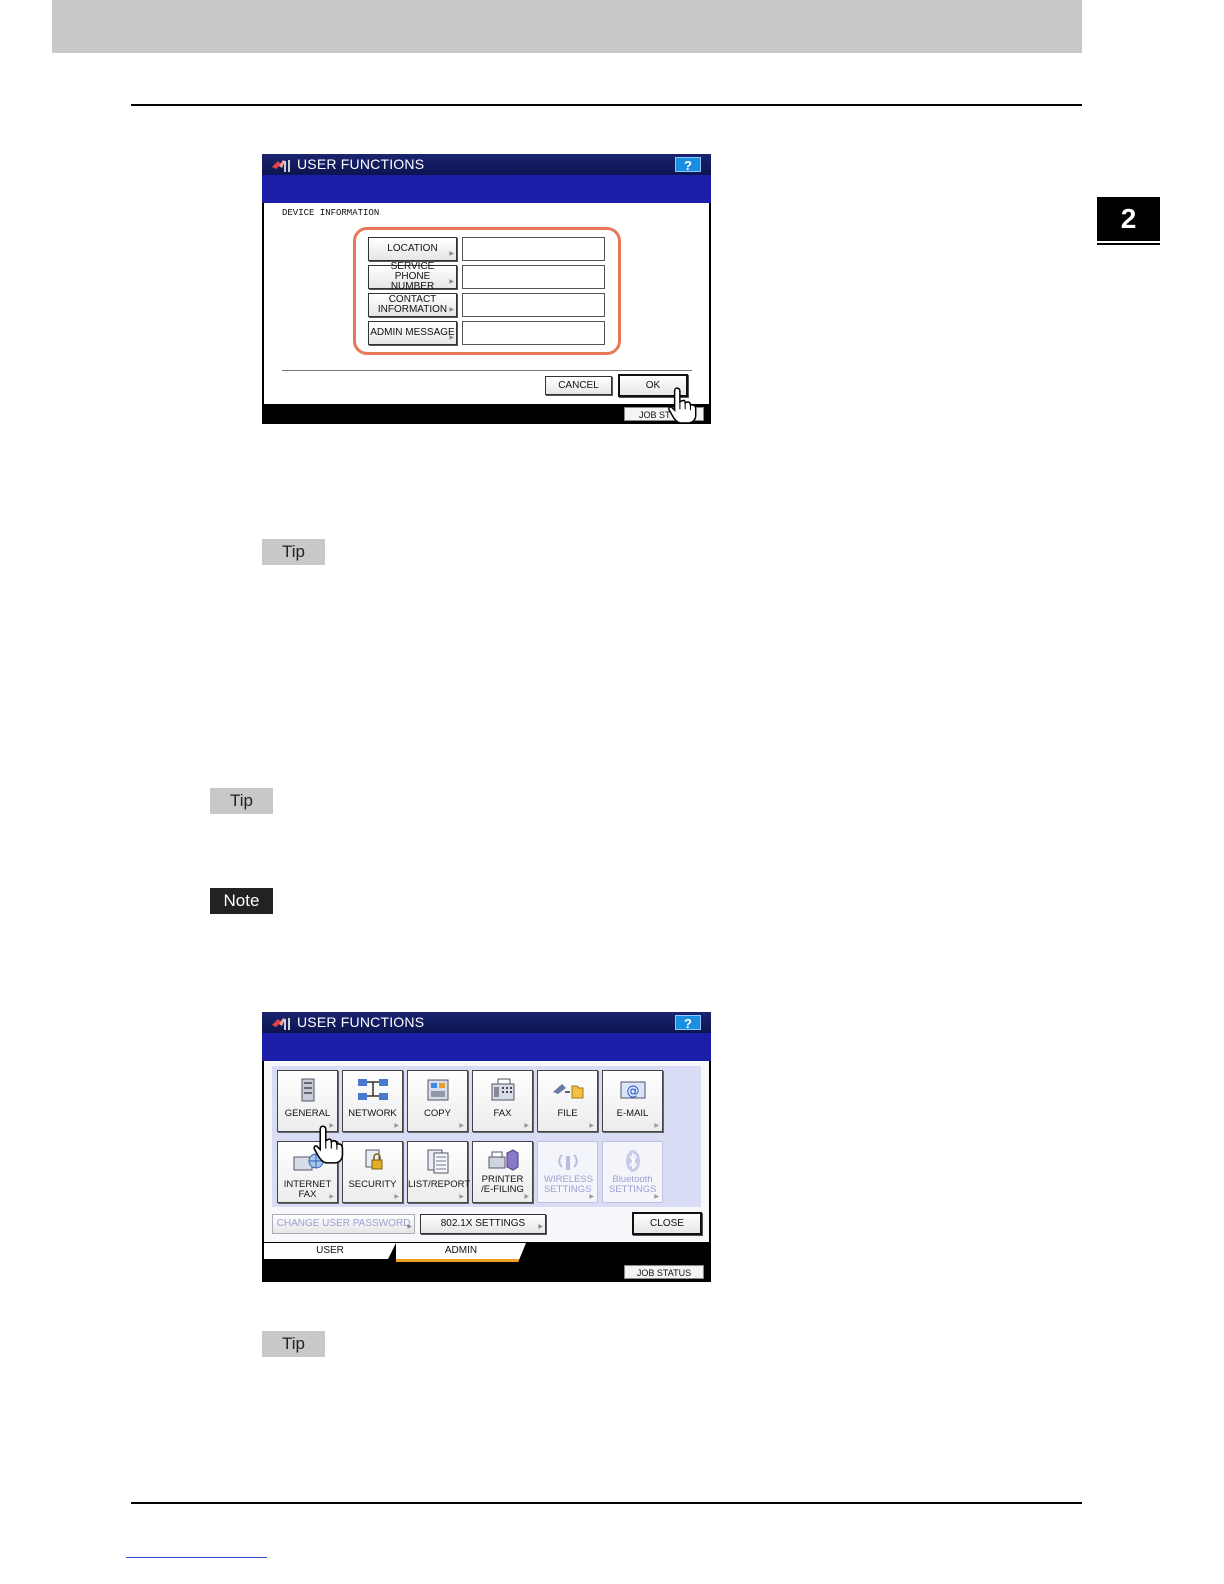  I want to click on contact-information-button: CONTACT INFORMATION ▶, so click(412, 305).